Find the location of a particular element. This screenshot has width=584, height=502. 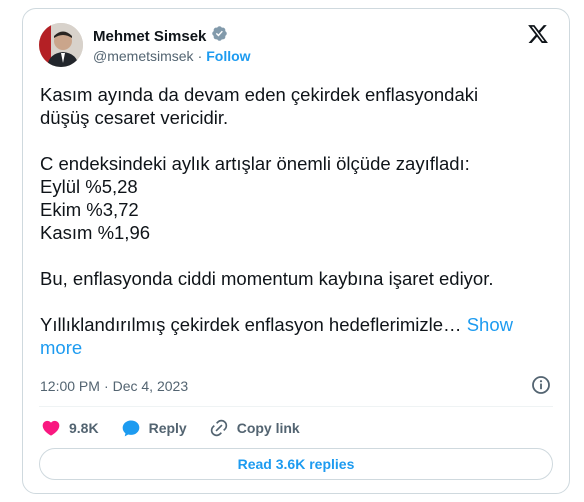

tweet-line: düşüş cesaret vericidir. is located at coordinates (134, 117).